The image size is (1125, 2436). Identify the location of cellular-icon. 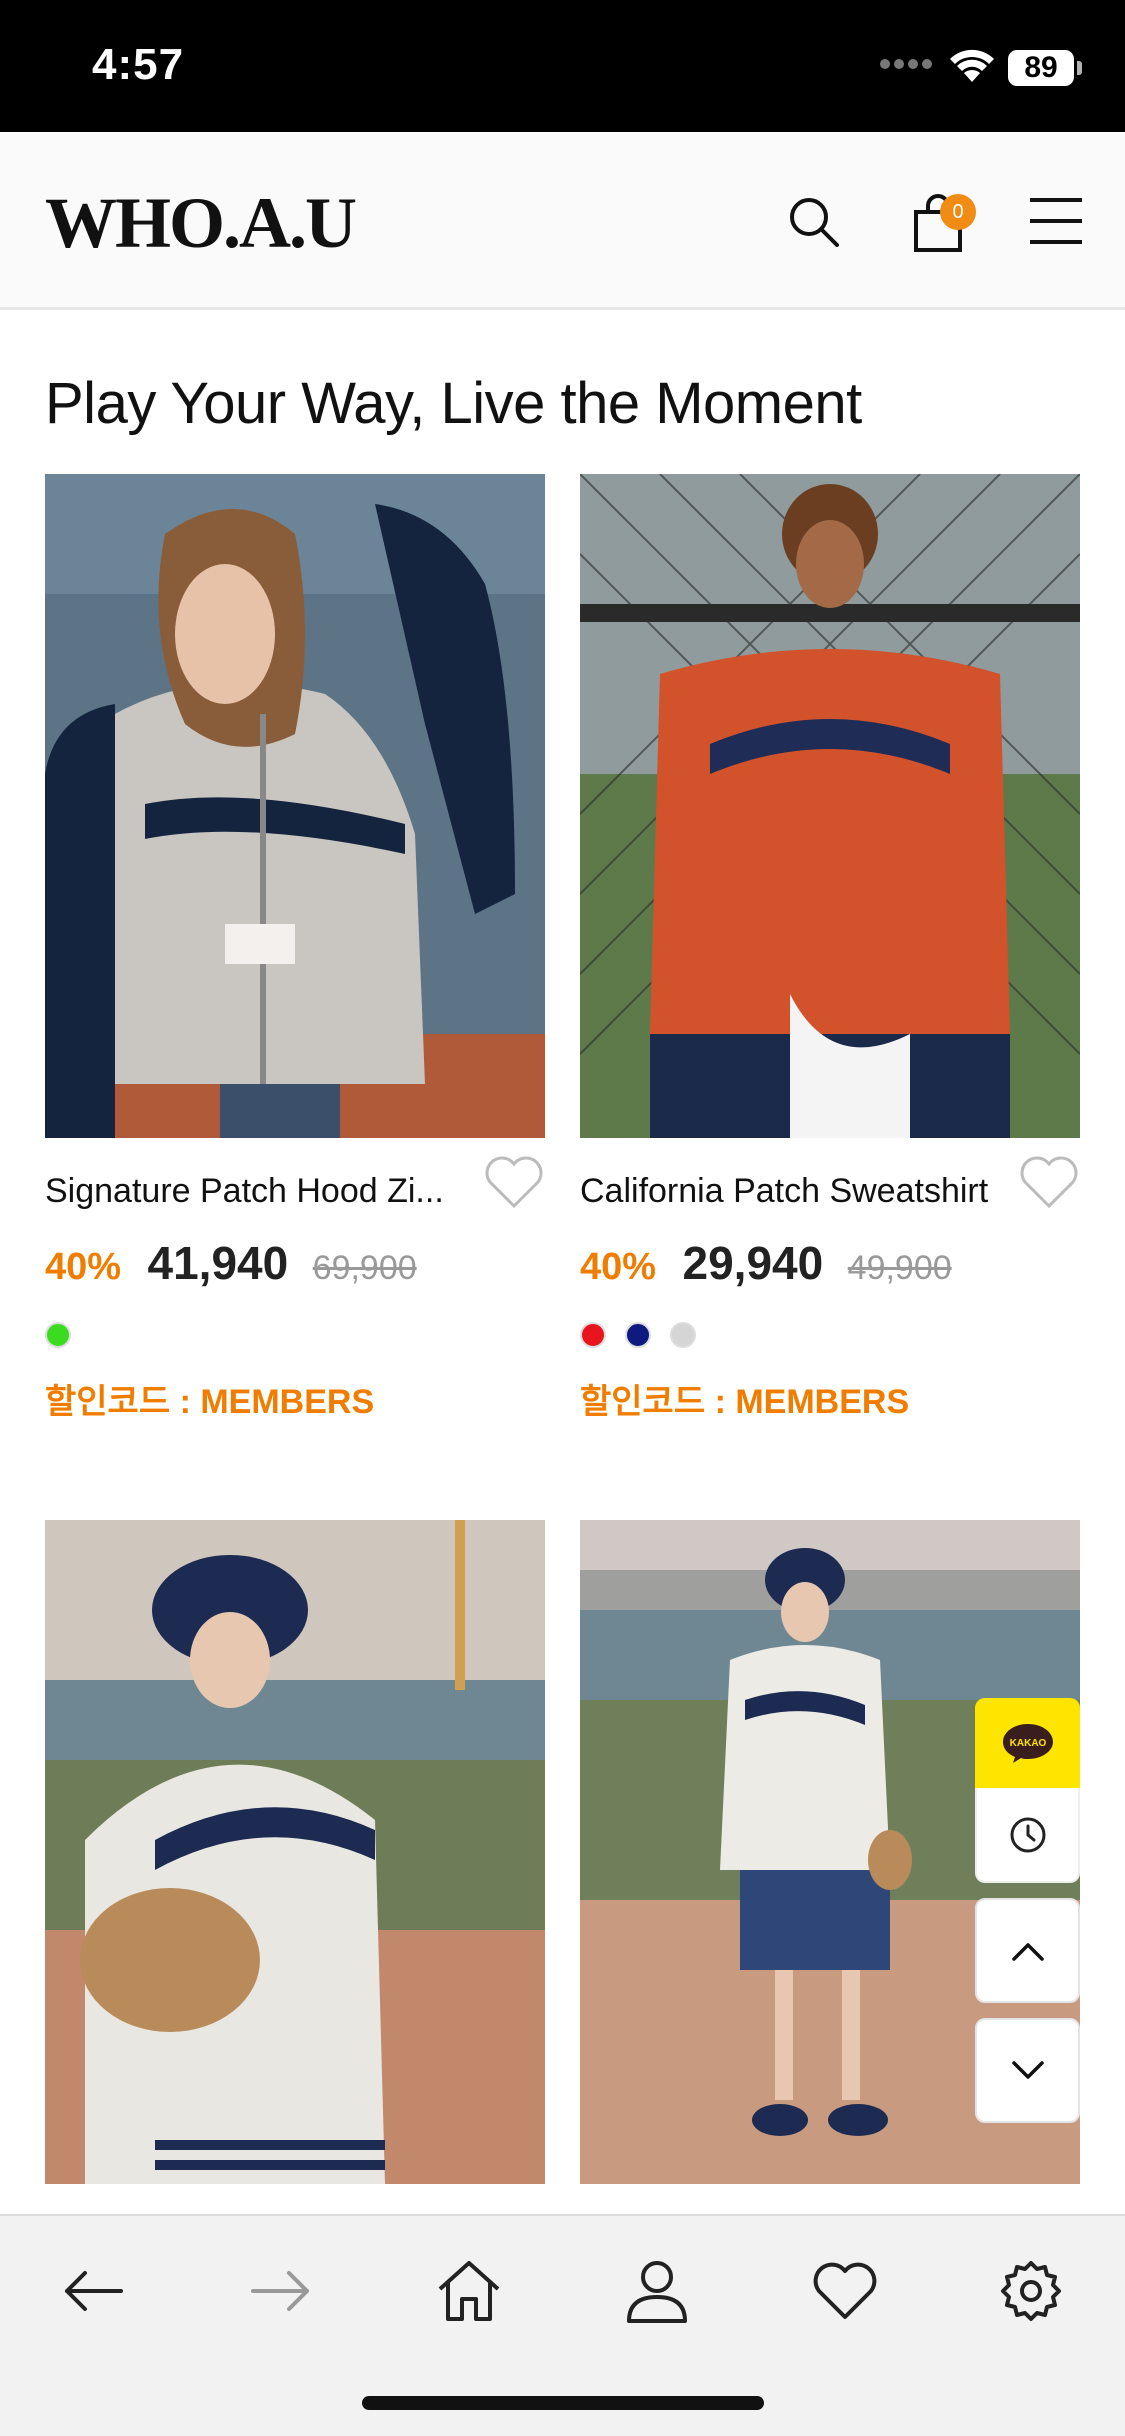
(906, 64).